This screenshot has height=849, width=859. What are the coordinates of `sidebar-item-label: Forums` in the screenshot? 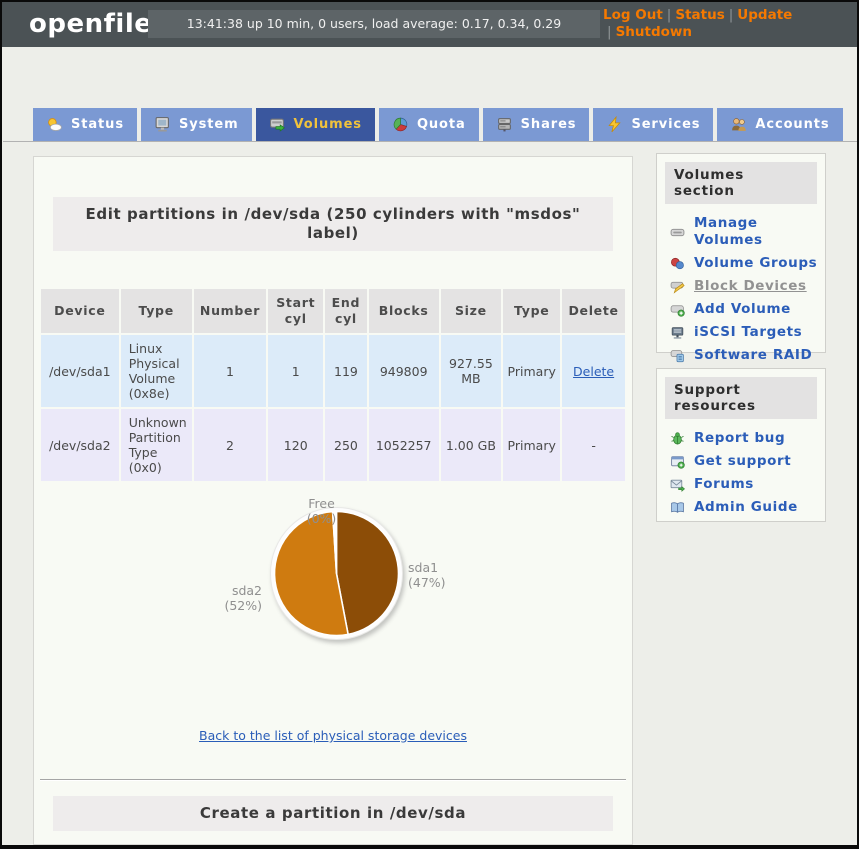 It's located at (724, 484).